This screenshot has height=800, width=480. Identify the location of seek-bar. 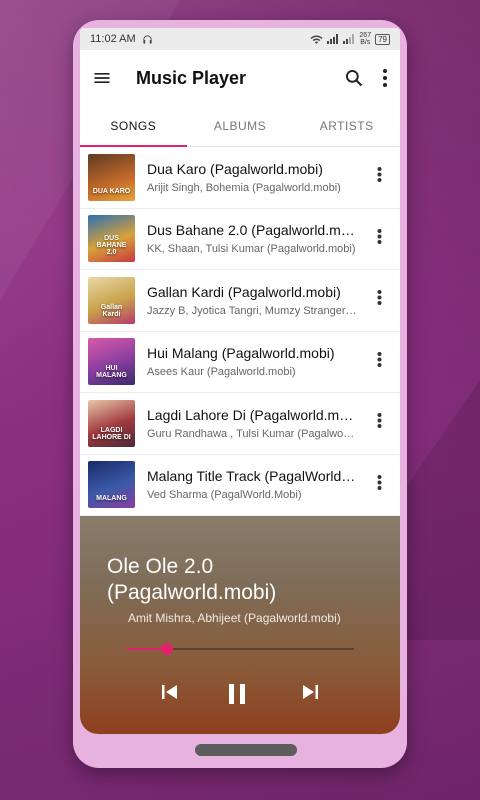
(240, 649).